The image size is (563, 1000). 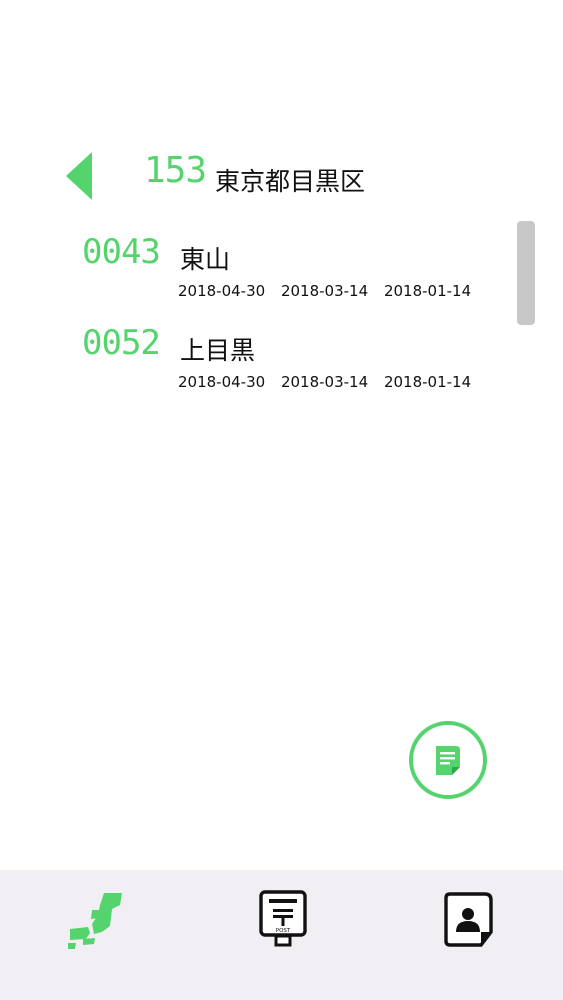 I want to click on tab-post: POST, so click(x=283, y=923).